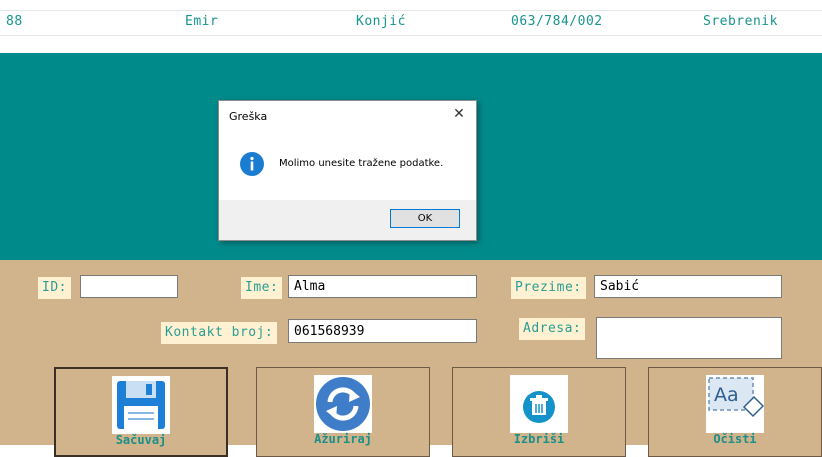  Describe the element at coordinates (219, 333) in the screenshot. I see `kontakt-label: Kontakt broj:` at that location.